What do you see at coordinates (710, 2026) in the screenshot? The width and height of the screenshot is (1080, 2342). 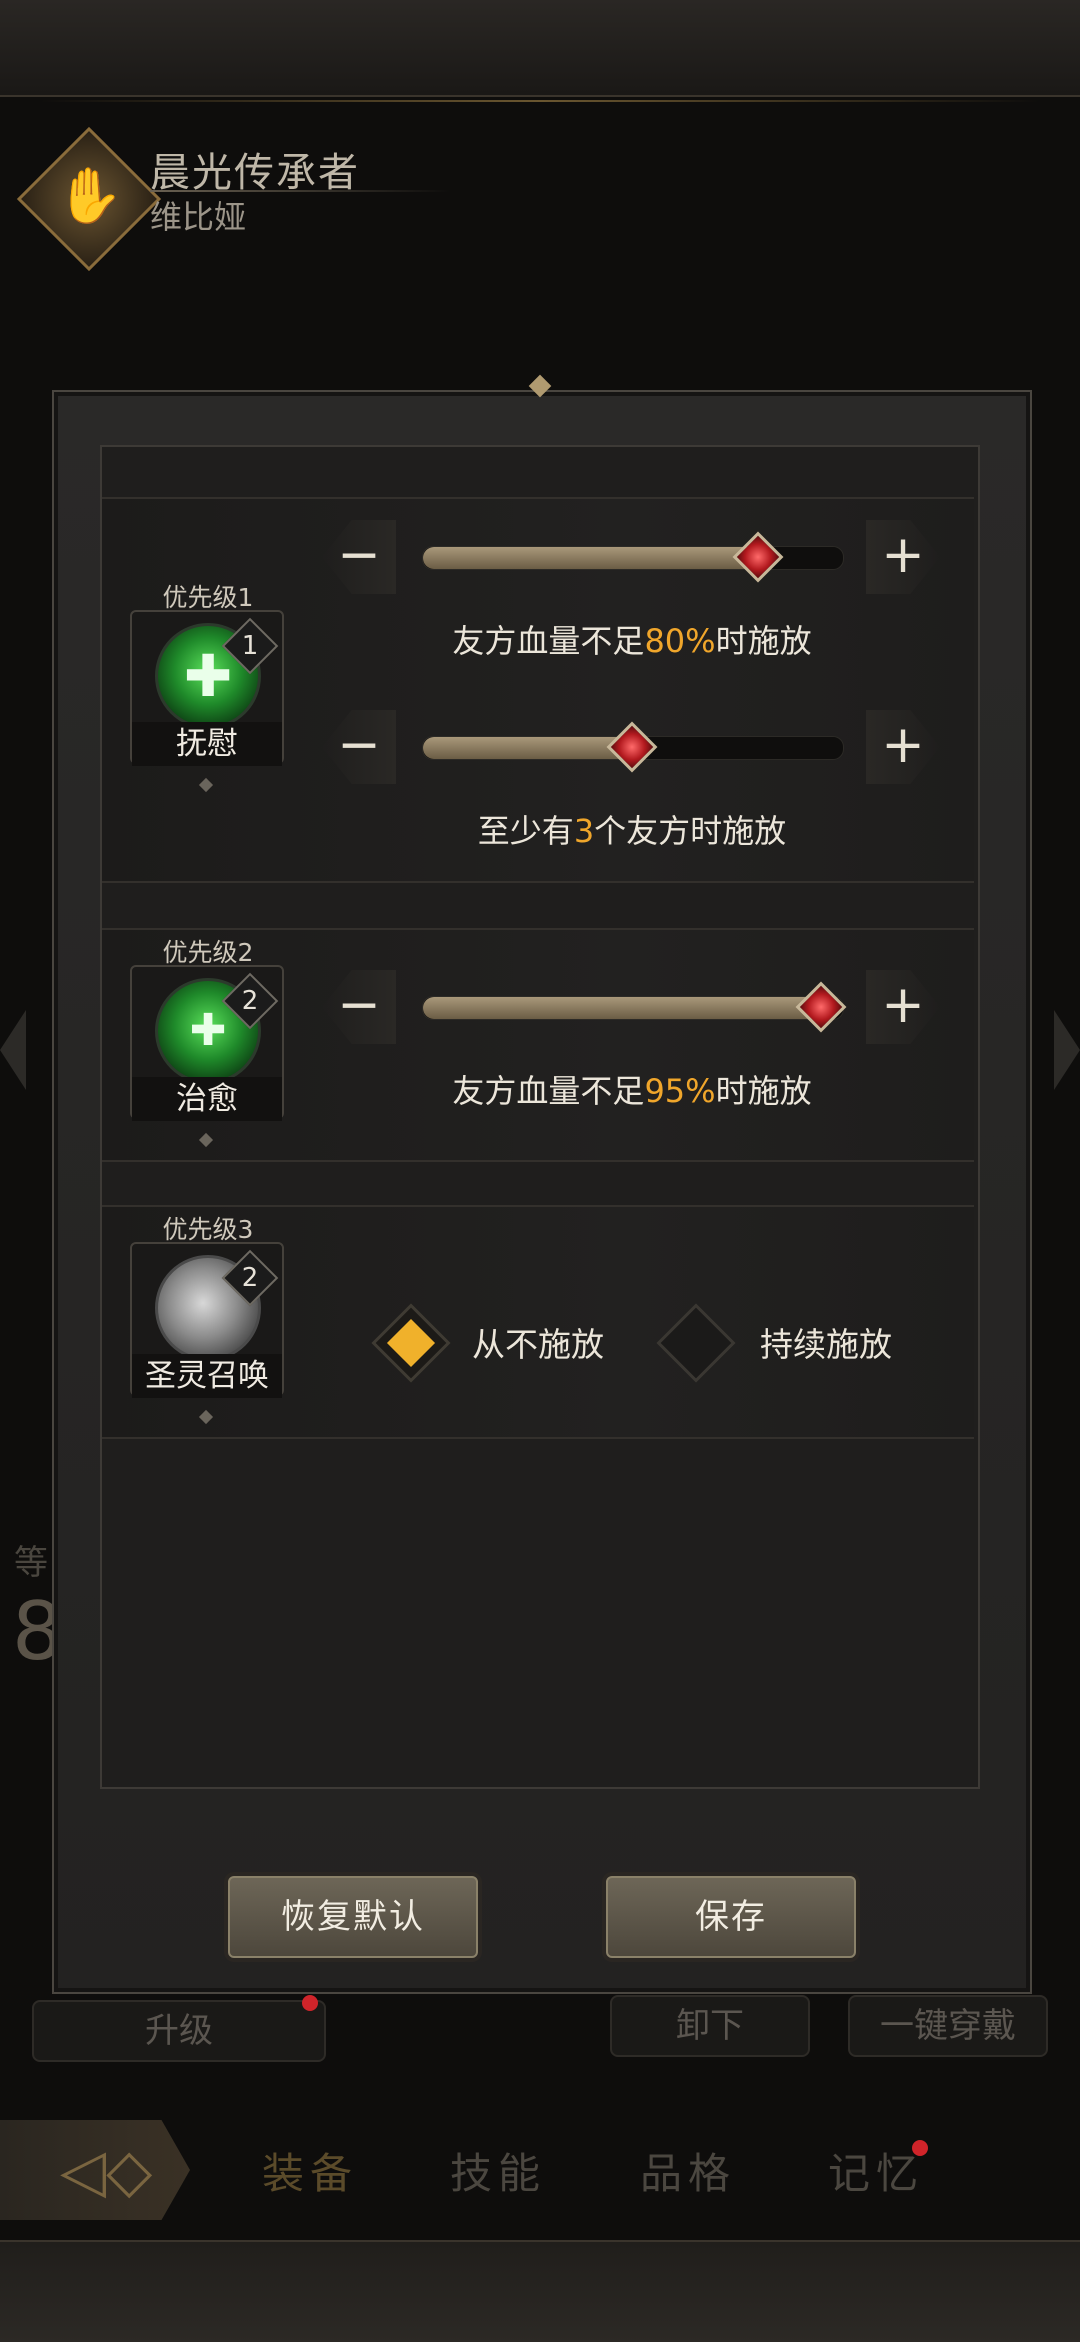 I see `unequip-button: 卸下` at bounding box center [710, 2026].